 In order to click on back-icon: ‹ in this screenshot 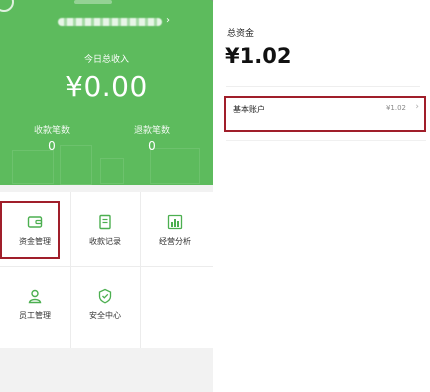, I will do `click(212, 2)`.